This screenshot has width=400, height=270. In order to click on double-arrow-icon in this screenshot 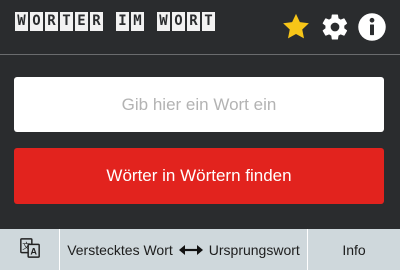, I will do `click(190, 250)`.